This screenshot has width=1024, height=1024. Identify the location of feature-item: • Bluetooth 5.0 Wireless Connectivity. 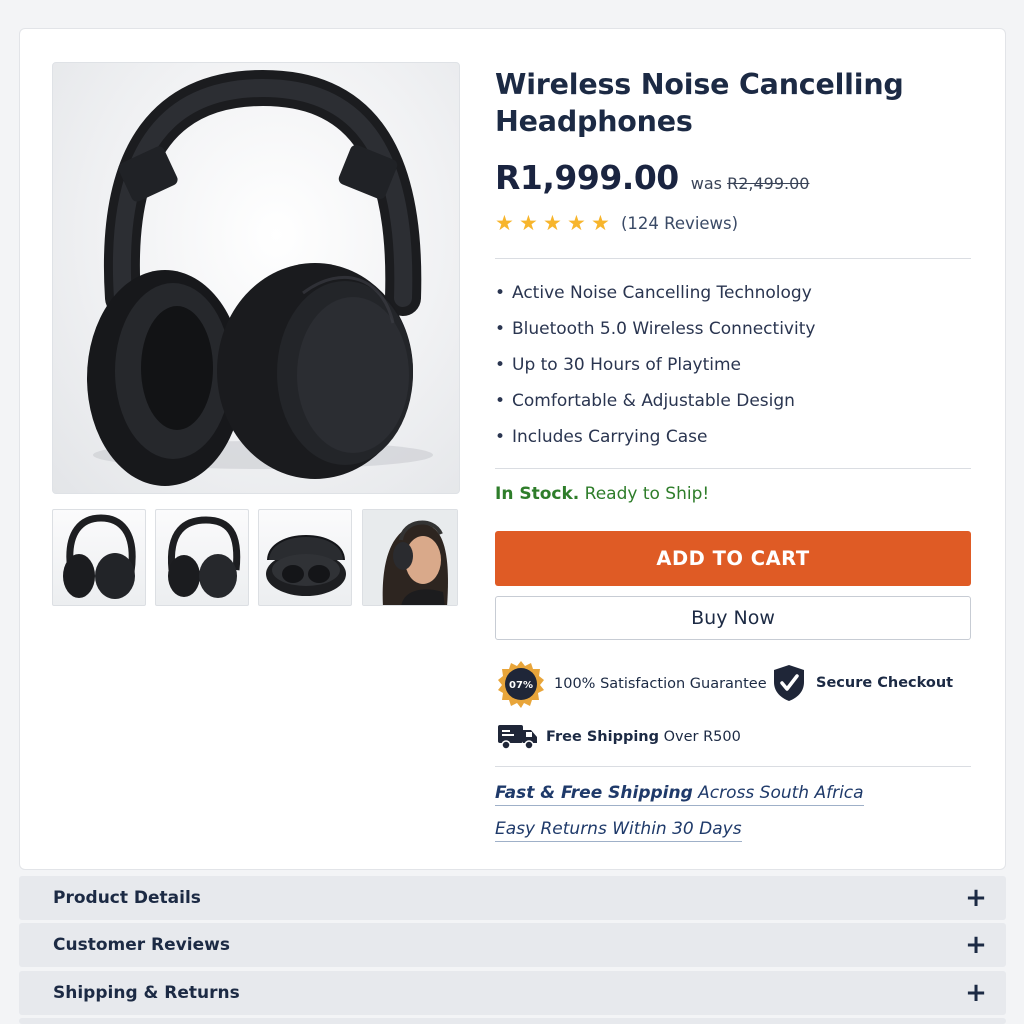
(655, 335).